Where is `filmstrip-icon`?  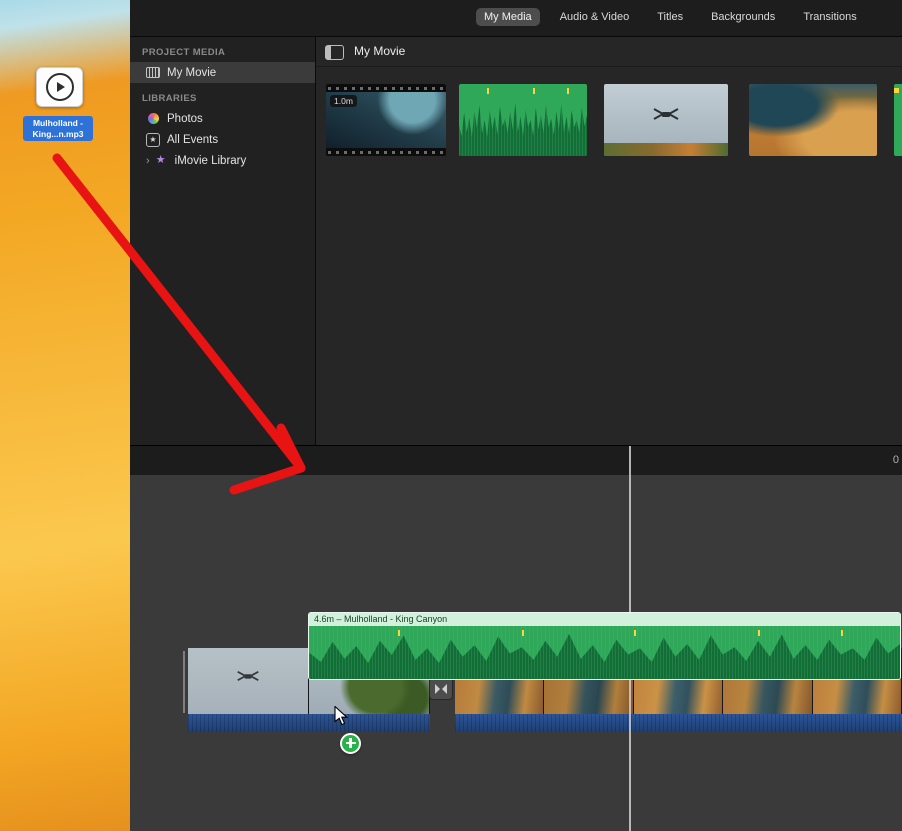 filmstrip-icon is located at coordinates (153, 72).